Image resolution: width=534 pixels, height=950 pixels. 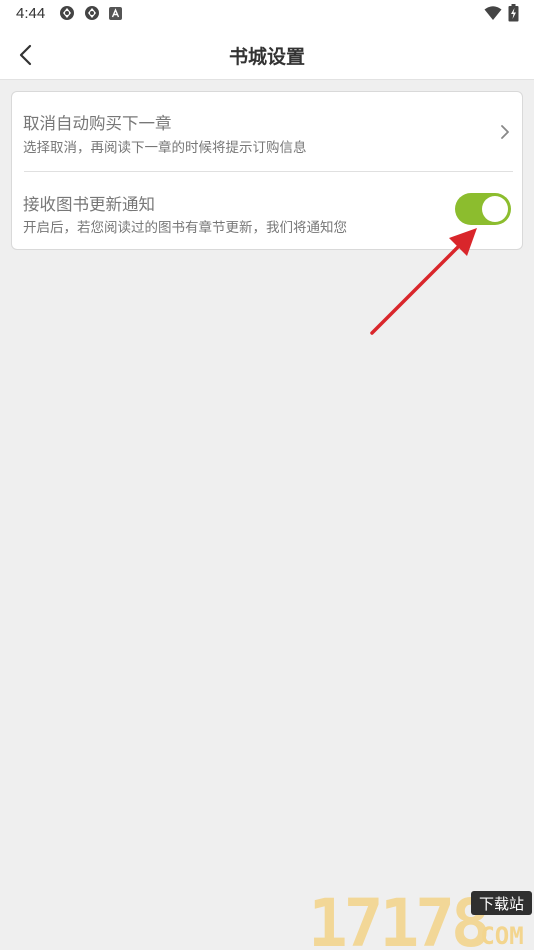 I want to click on app-bar: 书城设置, so click(x=267, y=54).